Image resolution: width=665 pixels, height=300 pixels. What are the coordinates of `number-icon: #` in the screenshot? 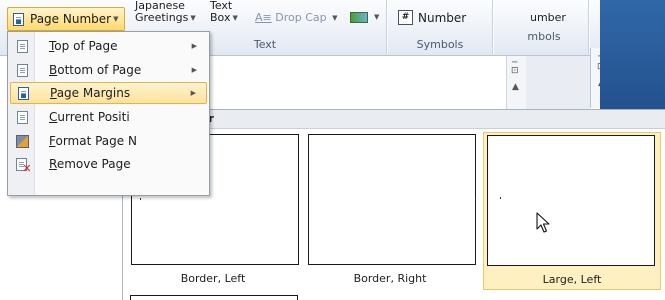 It's located at (405, 17).